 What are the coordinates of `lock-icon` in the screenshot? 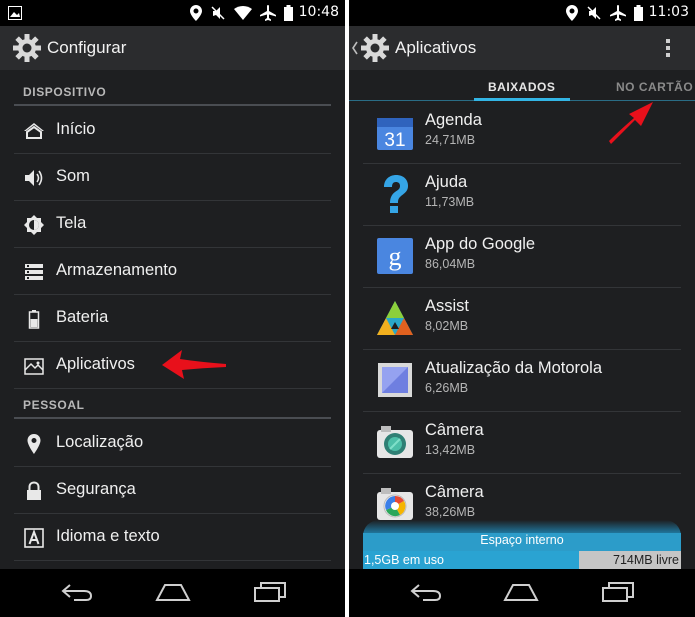 It's located at (34, 490).